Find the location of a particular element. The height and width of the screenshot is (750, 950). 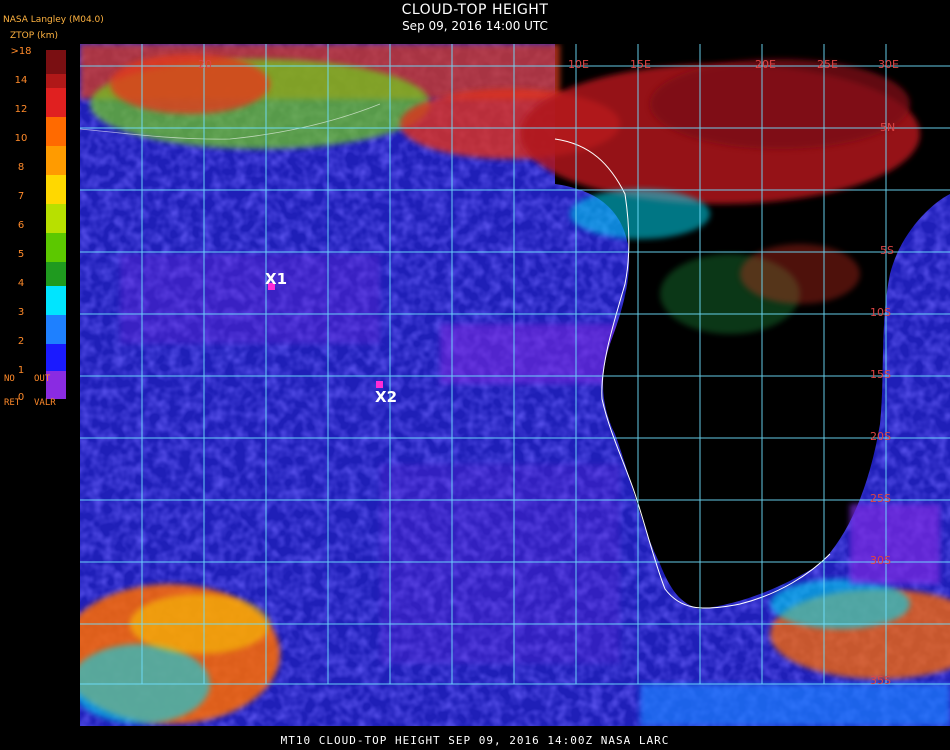

legend-valr-label: VALR is located at coordinates (45, 403).